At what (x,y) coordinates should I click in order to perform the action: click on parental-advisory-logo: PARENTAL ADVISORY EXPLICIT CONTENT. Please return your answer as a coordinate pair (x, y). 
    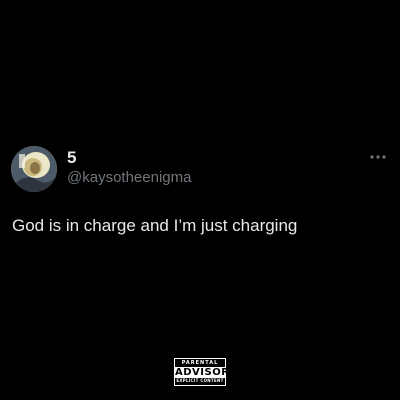
    Looking at the image, I should click on (205, 372).